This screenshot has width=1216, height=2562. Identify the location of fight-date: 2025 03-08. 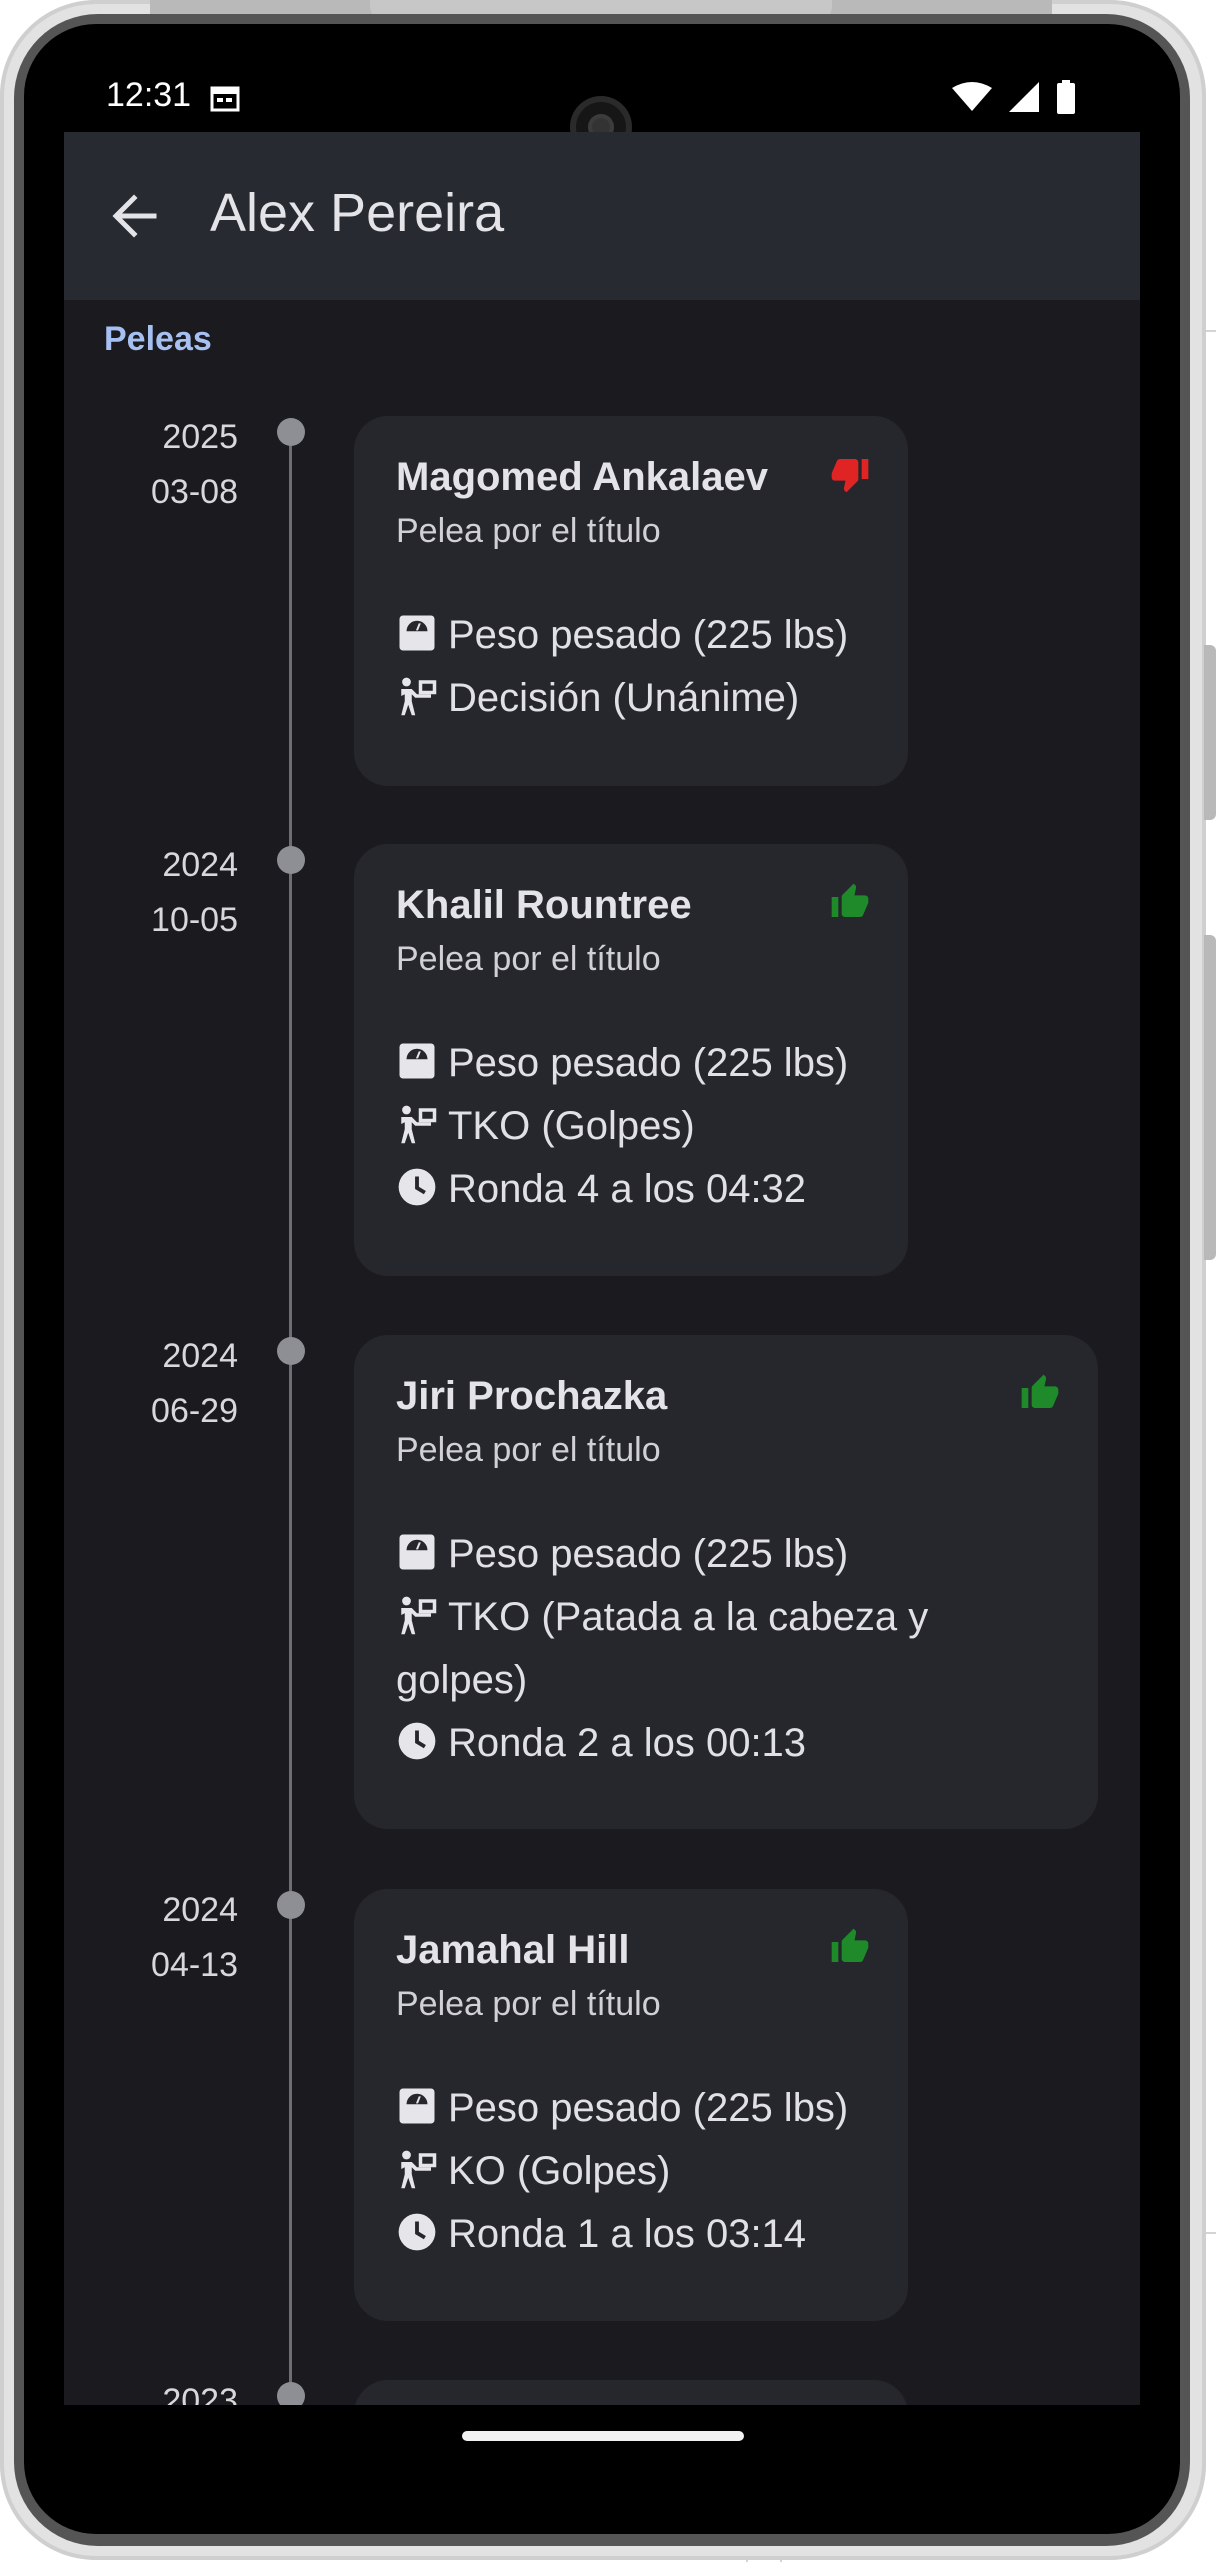
(194, 465).